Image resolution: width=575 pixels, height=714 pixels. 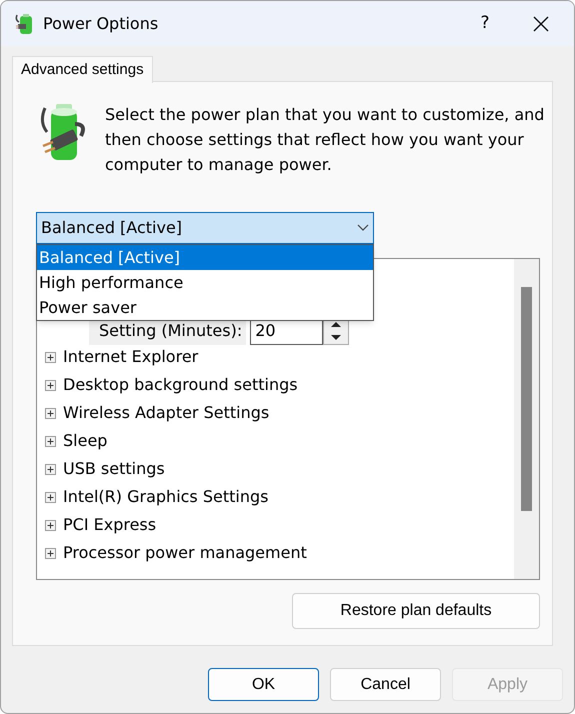 I want to click on scrollbar, so click(x=526, y=419).